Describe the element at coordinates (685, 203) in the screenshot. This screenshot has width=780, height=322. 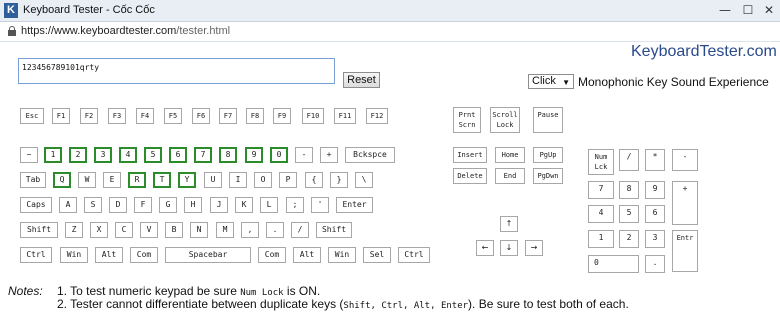
I see `key-numpad-add: +` at that location.